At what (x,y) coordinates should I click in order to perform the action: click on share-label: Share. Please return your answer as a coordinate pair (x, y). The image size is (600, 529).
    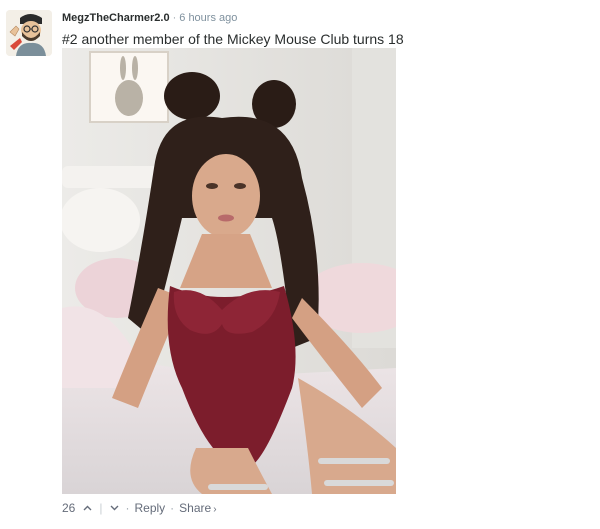
    Looking at the image, I should click on (195, 508).